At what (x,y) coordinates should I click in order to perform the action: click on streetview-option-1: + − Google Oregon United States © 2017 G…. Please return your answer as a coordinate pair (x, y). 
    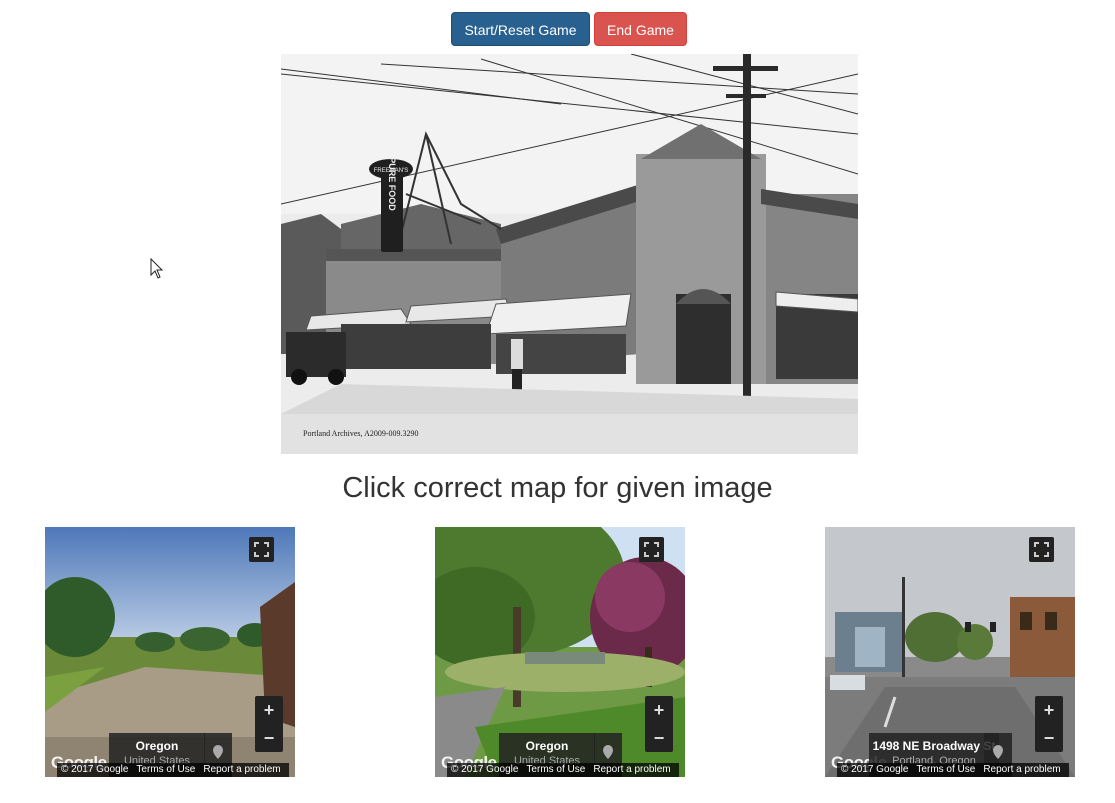
    Looking at the image, I should click on (170, 652).